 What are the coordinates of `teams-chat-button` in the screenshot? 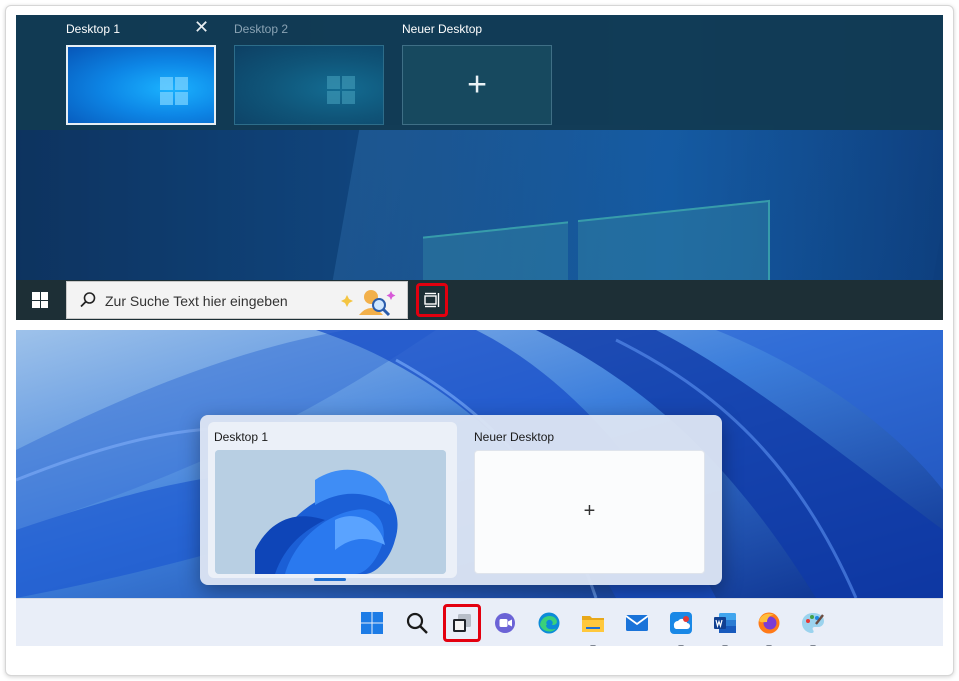 It's located at (505, 623).